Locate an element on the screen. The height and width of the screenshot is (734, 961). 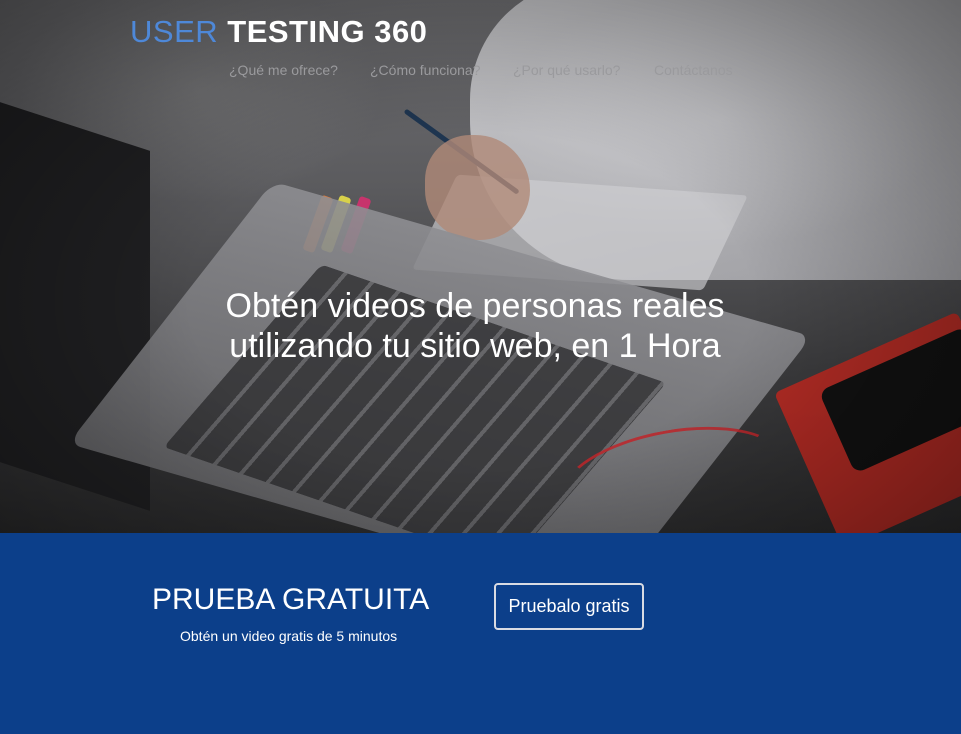
nav-link-que-me-ofrece: ¿Qué me ofrece? is located at coordinates (283, 70).